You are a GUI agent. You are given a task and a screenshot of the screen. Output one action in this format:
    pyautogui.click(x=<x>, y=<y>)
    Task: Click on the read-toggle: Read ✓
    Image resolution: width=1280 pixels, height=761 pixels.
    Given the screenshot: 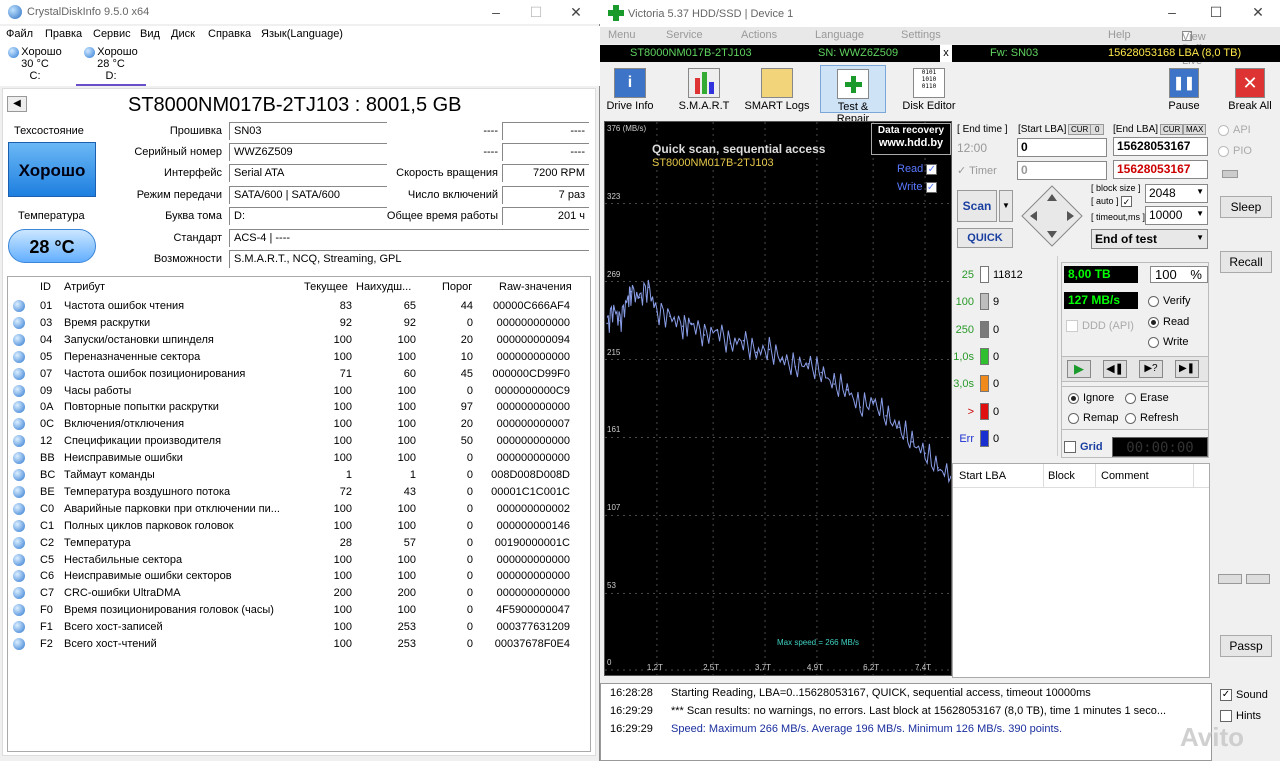 What is the action you would take?
    pyautogui.click(x=919, y=169)
    